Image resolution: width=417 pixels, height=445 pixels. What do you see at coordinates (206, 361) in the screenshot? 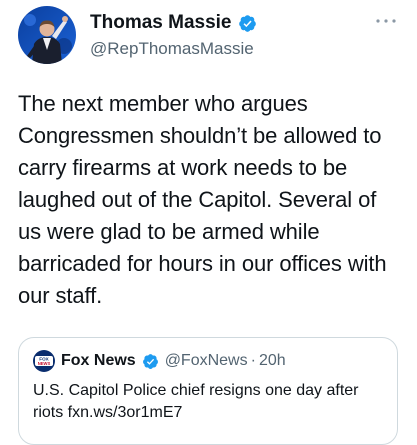
I see `quoted-handle: @FoxNews` at bounding box center [206, 361].